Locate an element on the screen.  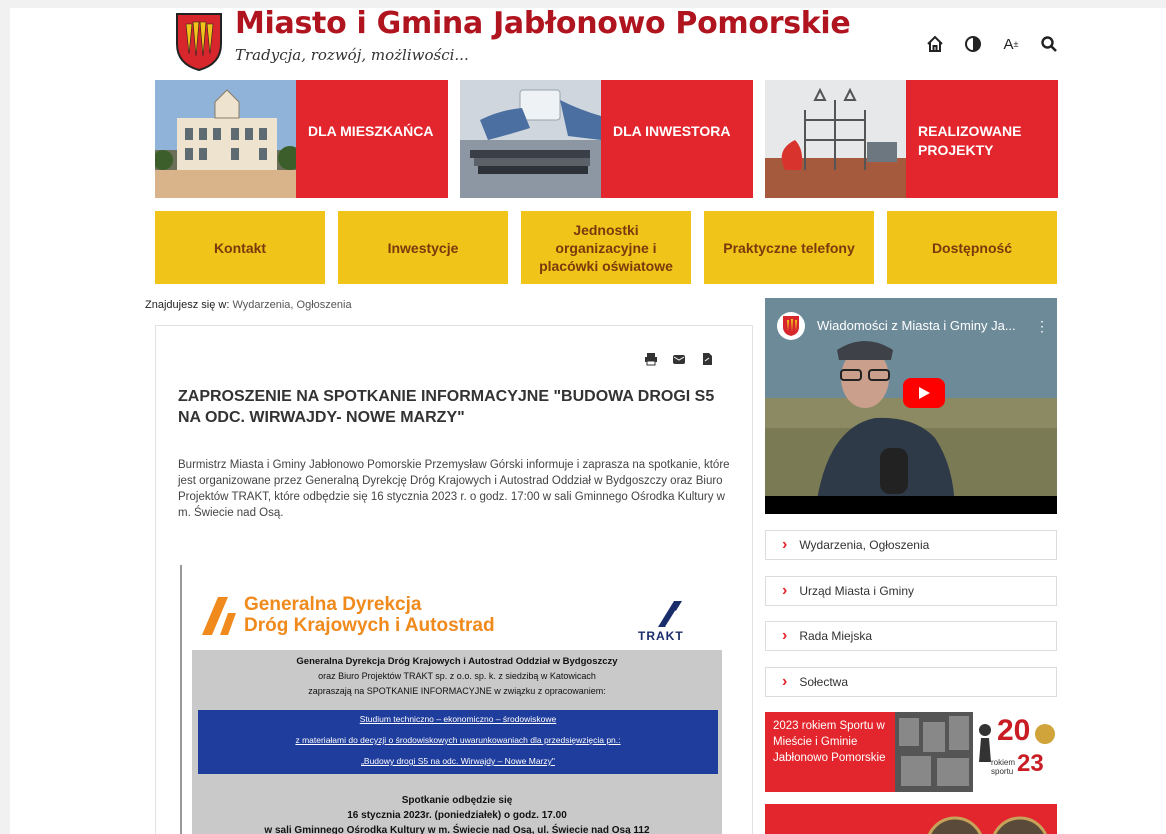
banner-image: 20 23 rokiem sportu is located at coordinates (976, 752).